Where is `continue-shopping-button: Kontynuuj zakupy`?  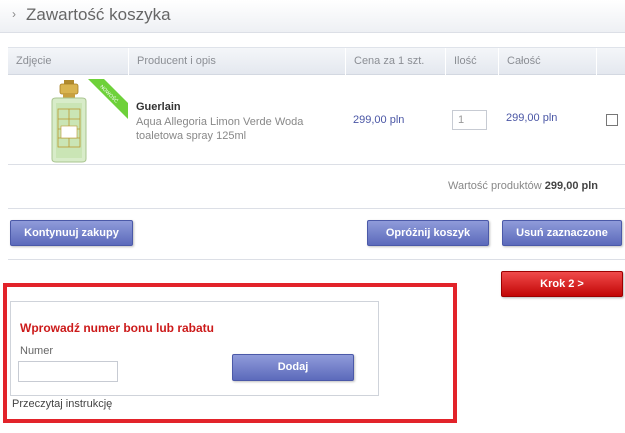
continue-shopping-button: Kontynuuj zakupy is located at coordinates (71, 233).